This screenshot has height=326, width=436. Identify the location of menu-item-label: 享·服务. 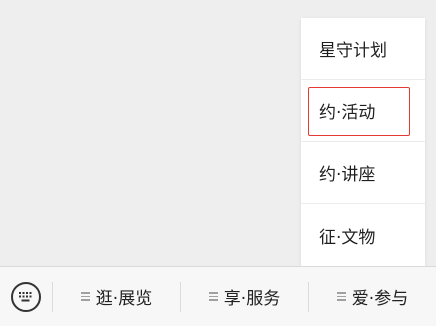
(252, 299).